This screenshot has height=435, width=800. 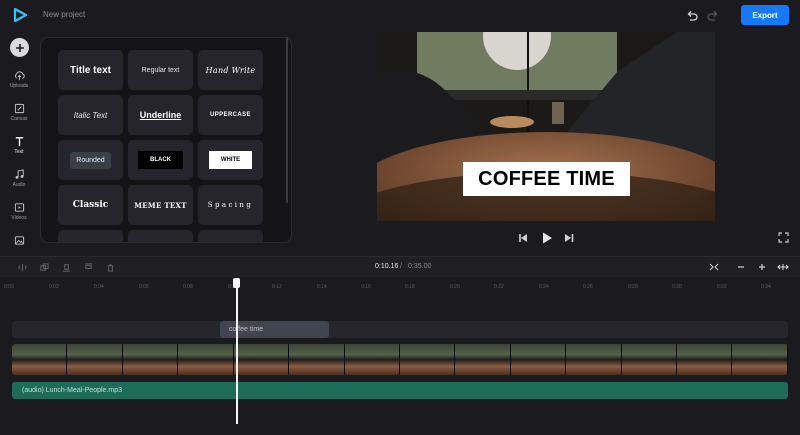 I want to click on zoom-in-button, so click(x=762, y=266).